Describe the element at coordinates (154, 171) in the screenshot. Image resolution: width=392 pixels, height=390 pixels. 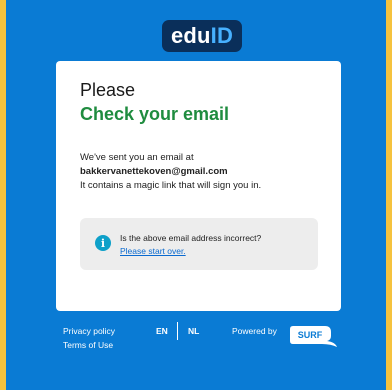
I see `email-address: bakkervanettekoven@gmail.com` at that location.